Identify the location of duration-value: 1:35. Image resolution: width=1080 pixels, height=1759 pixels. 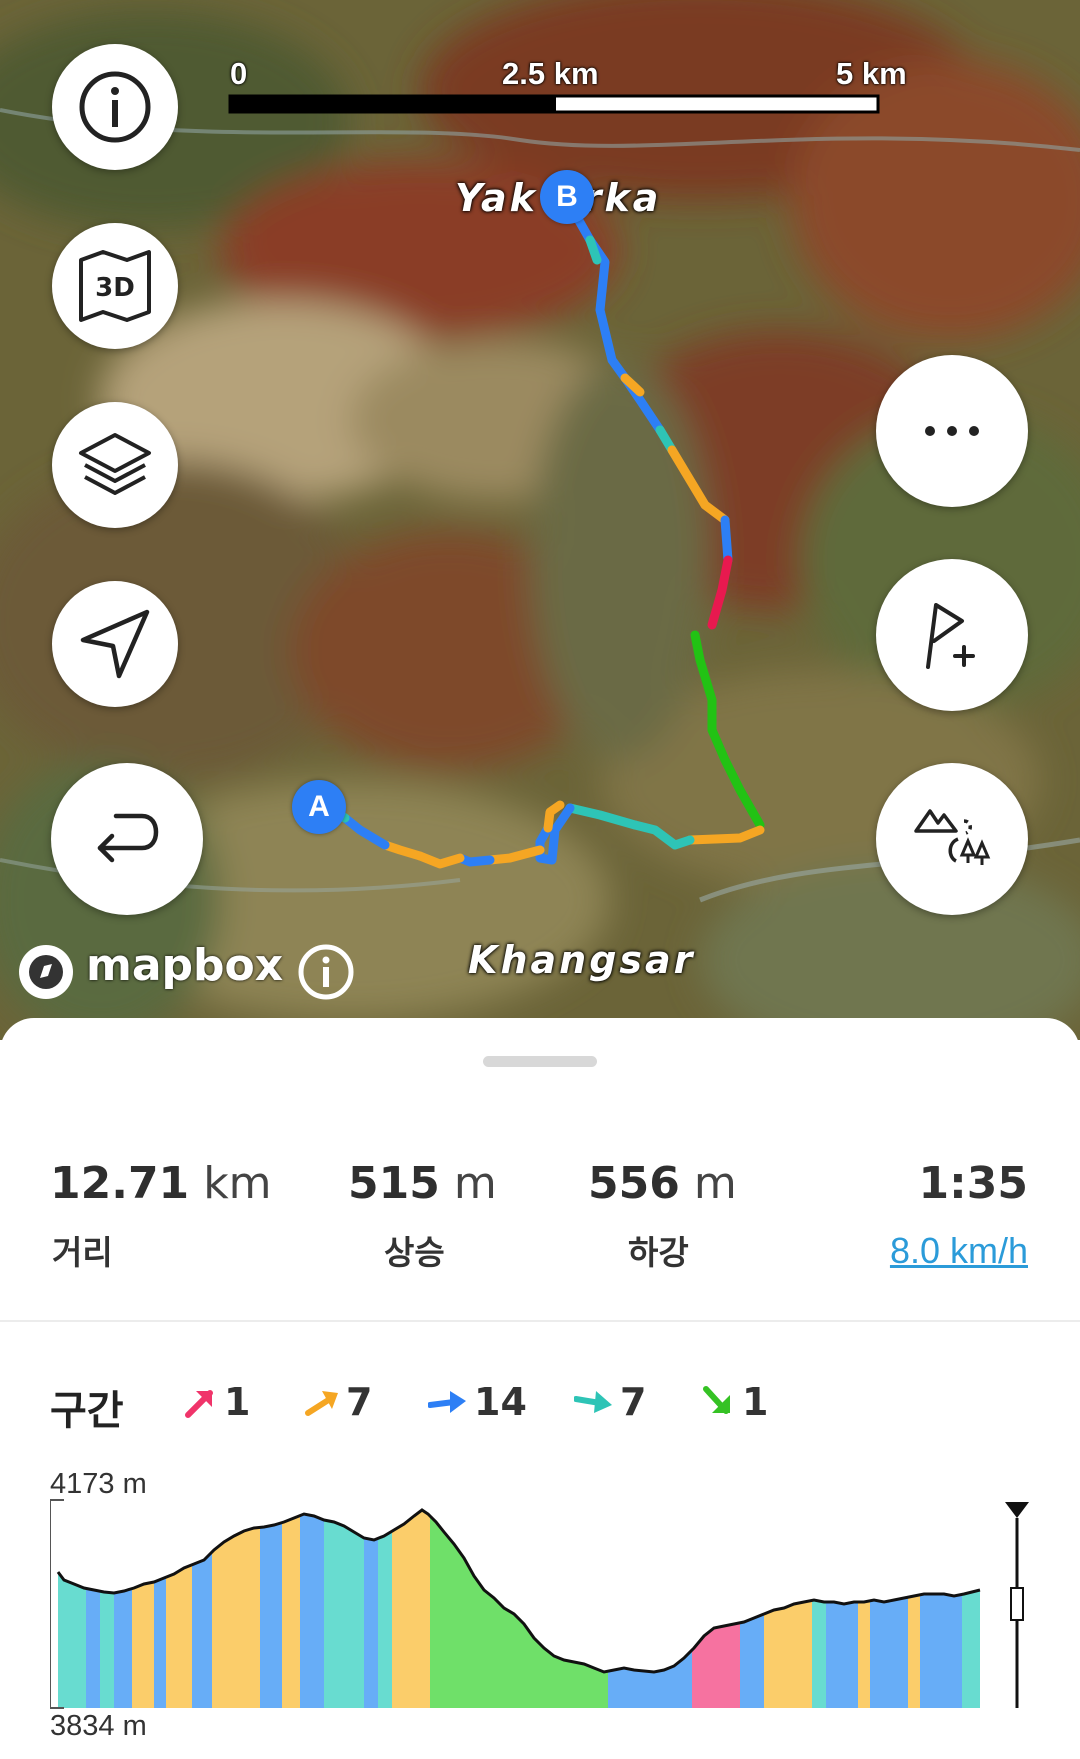
(973, 1183).